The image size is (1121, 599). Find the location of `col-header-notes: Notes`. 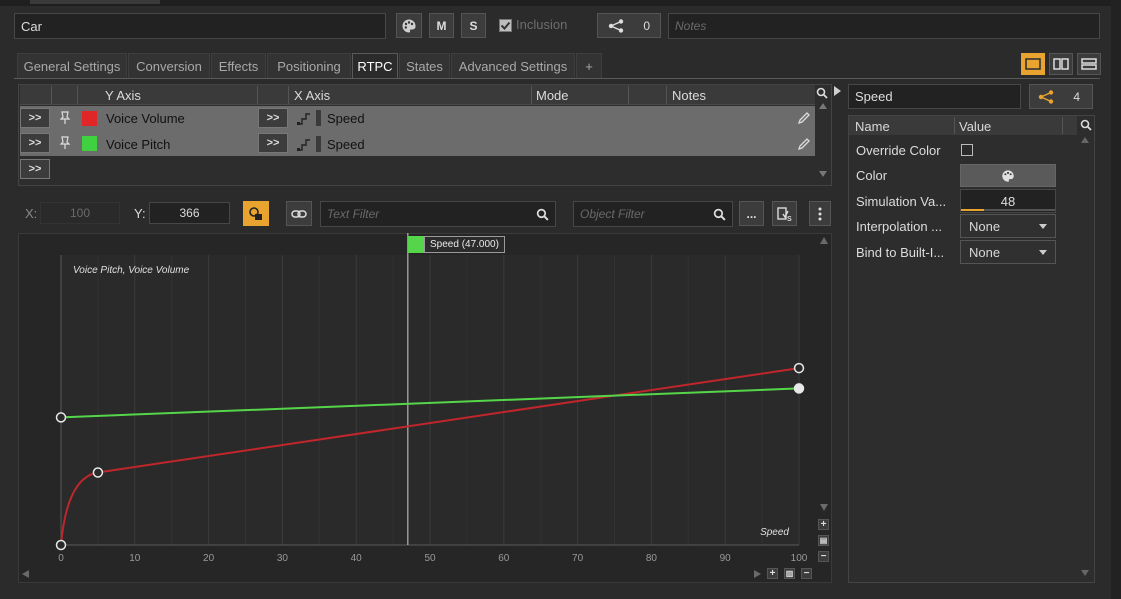

col-header-notes: Notes is located at coordinates (689, 95).